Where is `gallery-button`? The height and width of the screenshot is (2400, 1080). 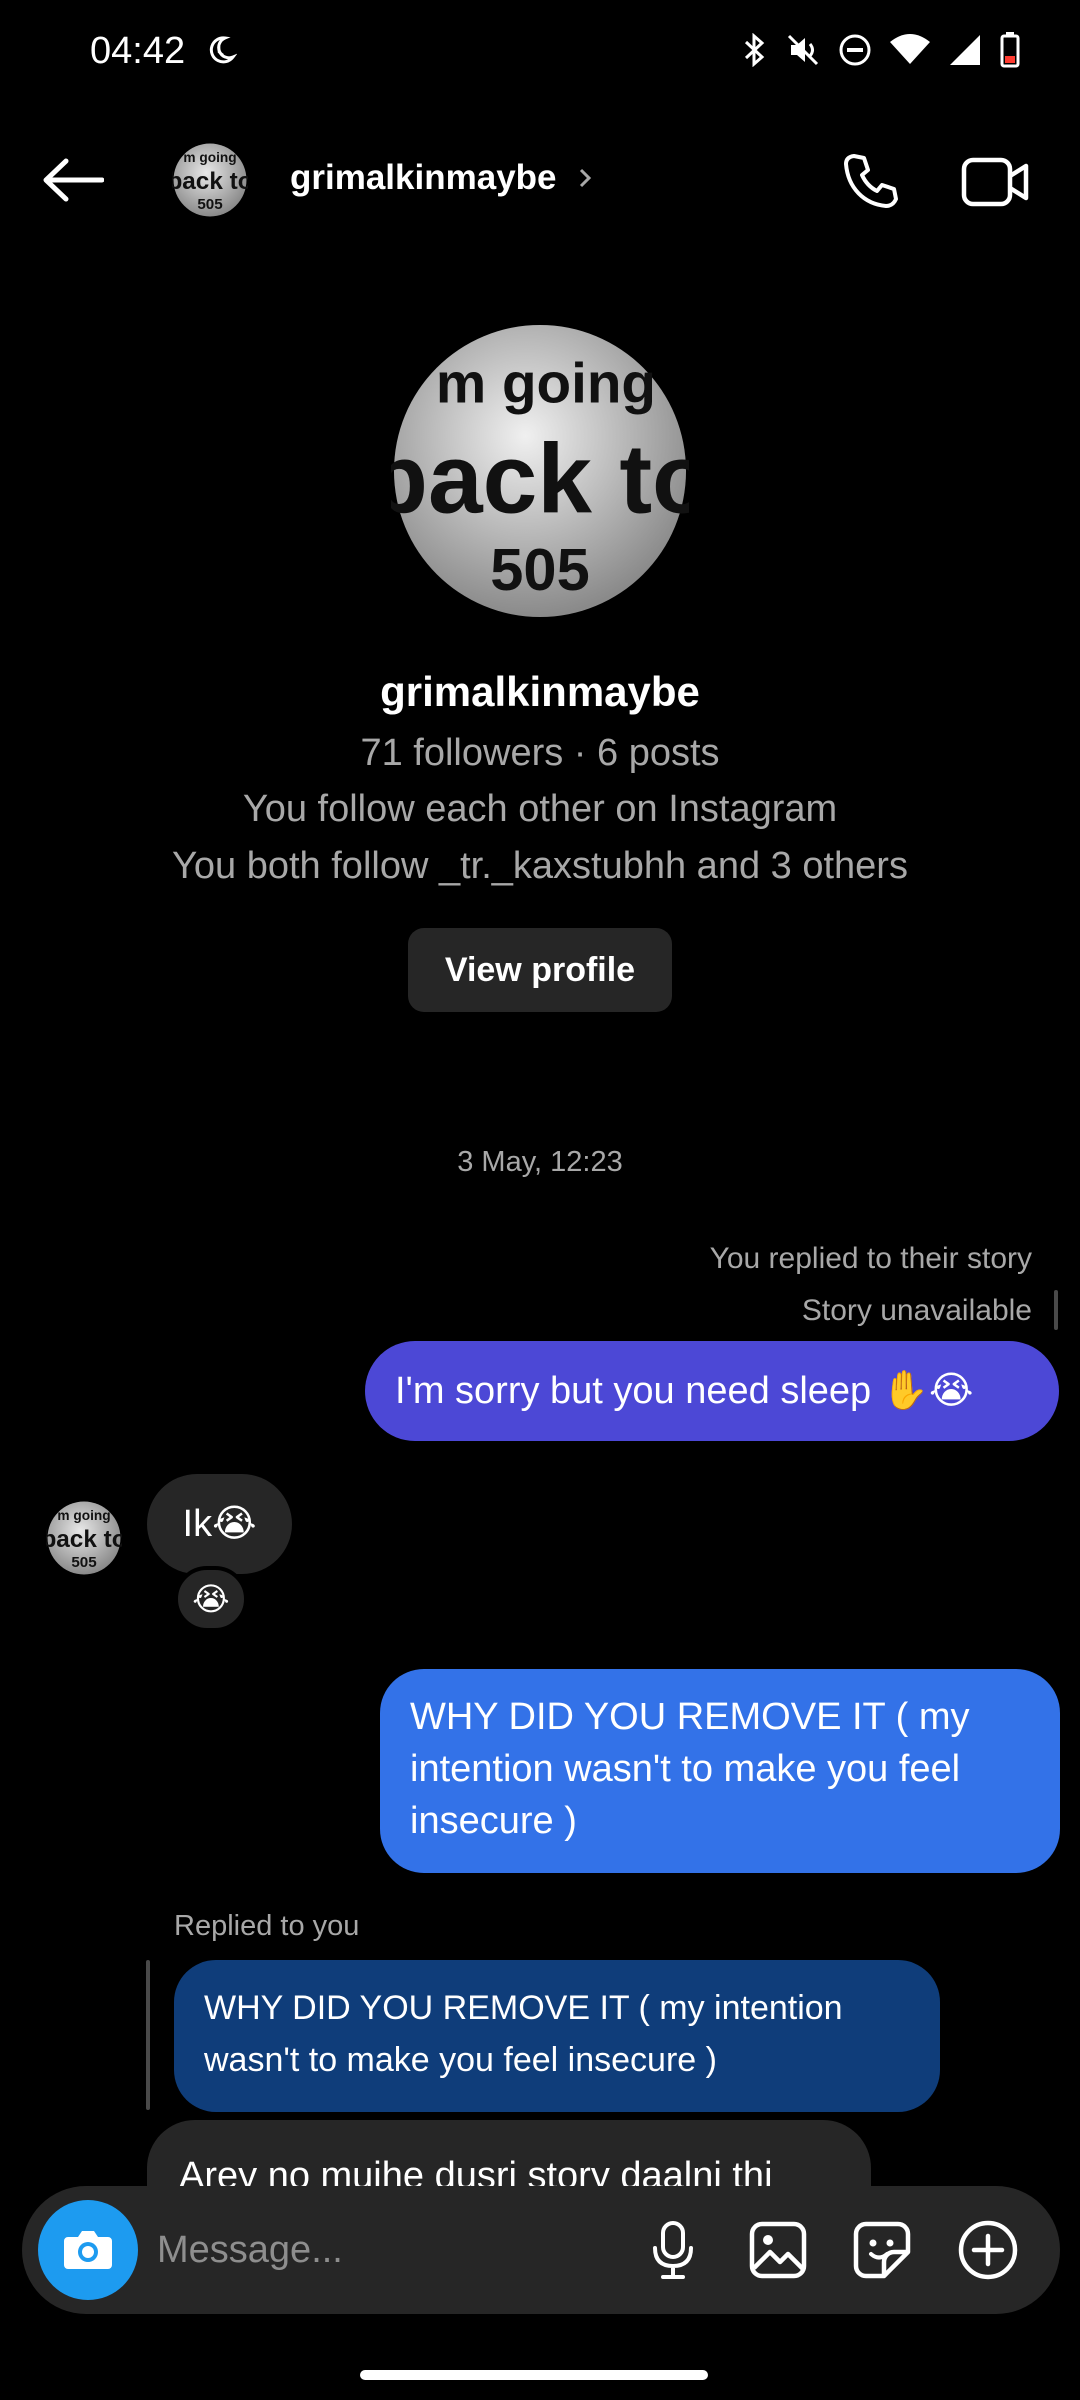
gallery-button is located at coordinates (778, 2250).